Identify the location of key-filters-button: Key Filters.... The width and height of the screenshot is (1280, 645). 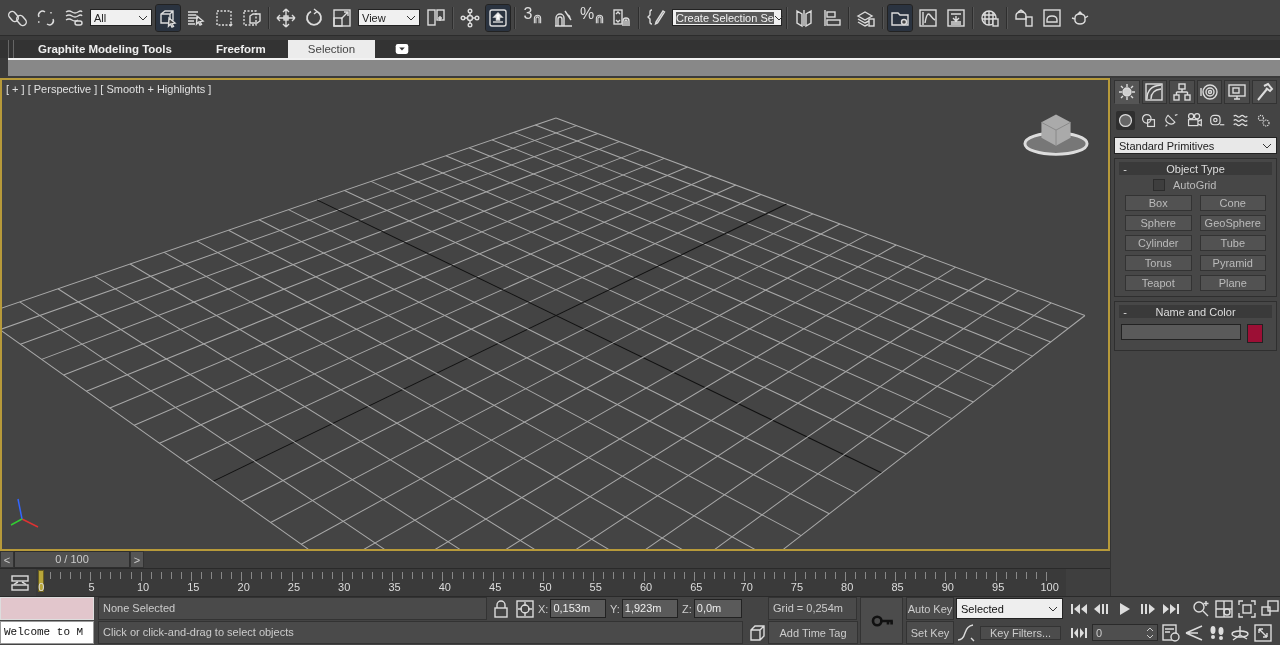
(1020, 632).